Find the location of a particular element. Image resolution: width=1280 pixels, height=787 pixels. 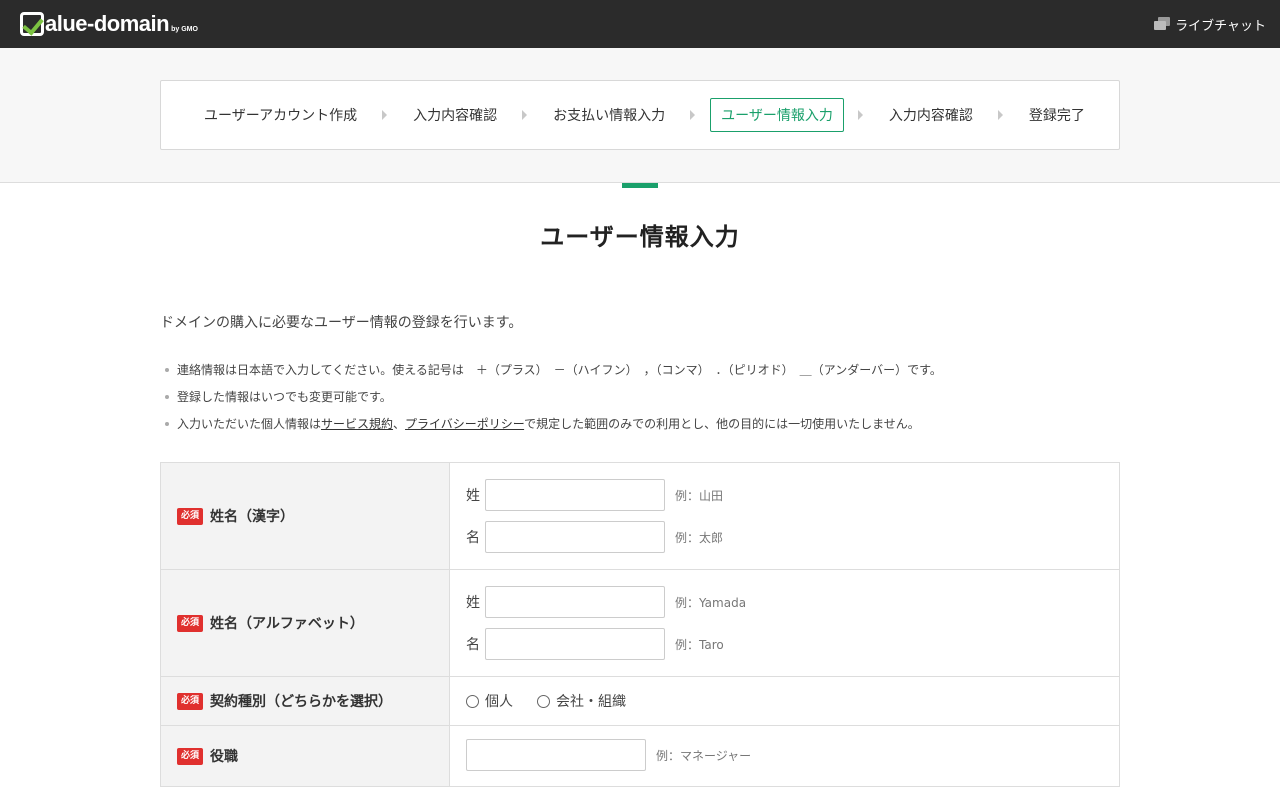

radio-label: 会社・組織 is located at coordinates (591, 702).